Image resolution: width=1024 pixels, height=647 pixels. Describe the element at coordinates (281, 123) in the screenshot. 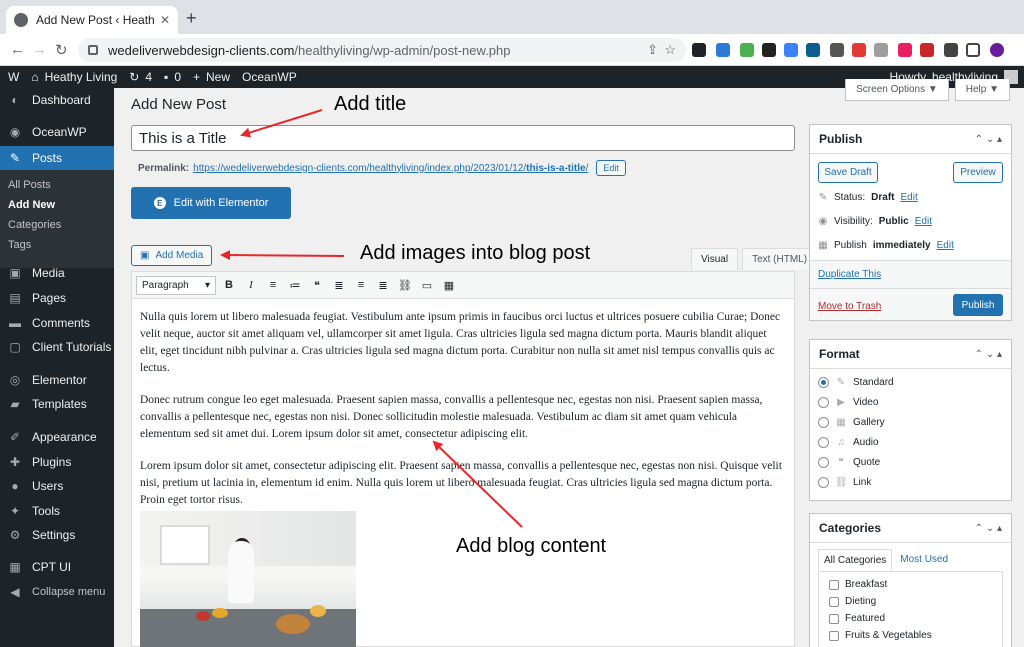

I see `arrow-to-title` at that location.